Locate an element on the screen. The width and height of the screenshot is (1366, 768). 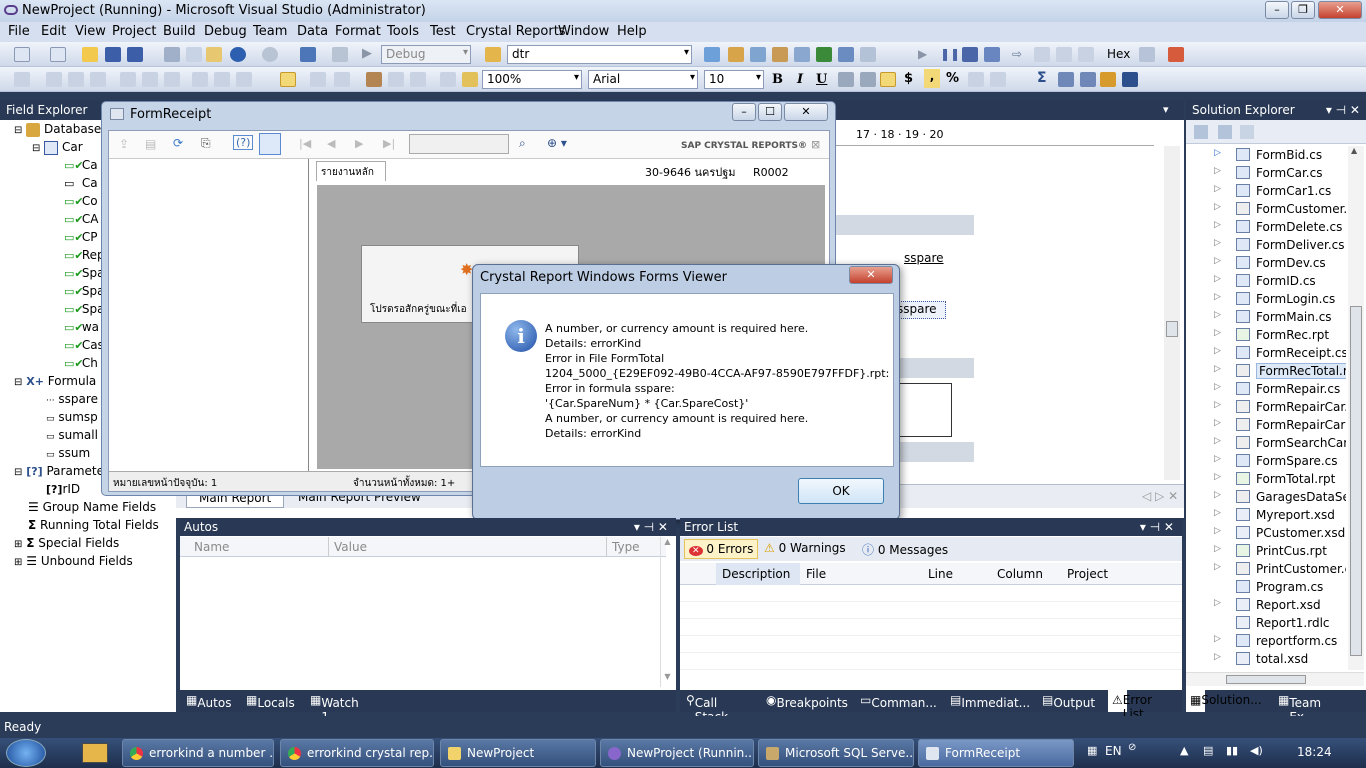
parameter-item: [?]rID is located at coordinates (63, 489).